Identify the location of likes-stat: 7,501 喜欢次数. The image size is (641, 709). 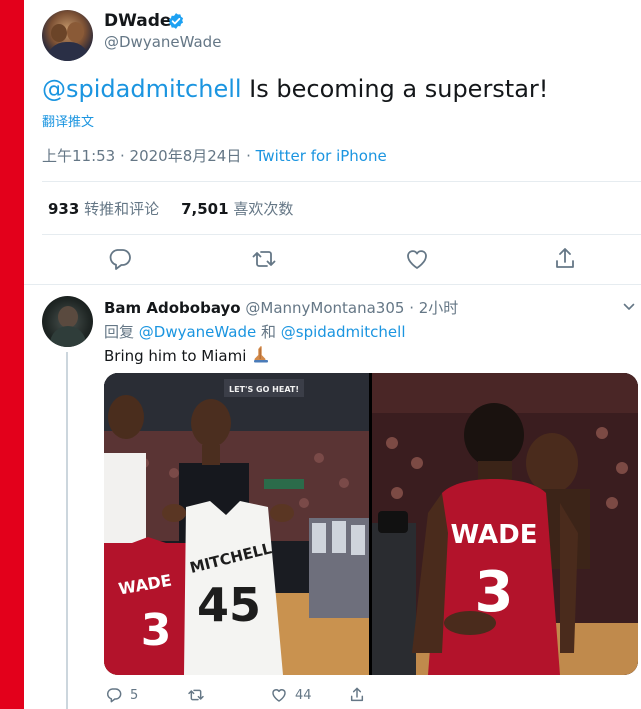
(237, 209).